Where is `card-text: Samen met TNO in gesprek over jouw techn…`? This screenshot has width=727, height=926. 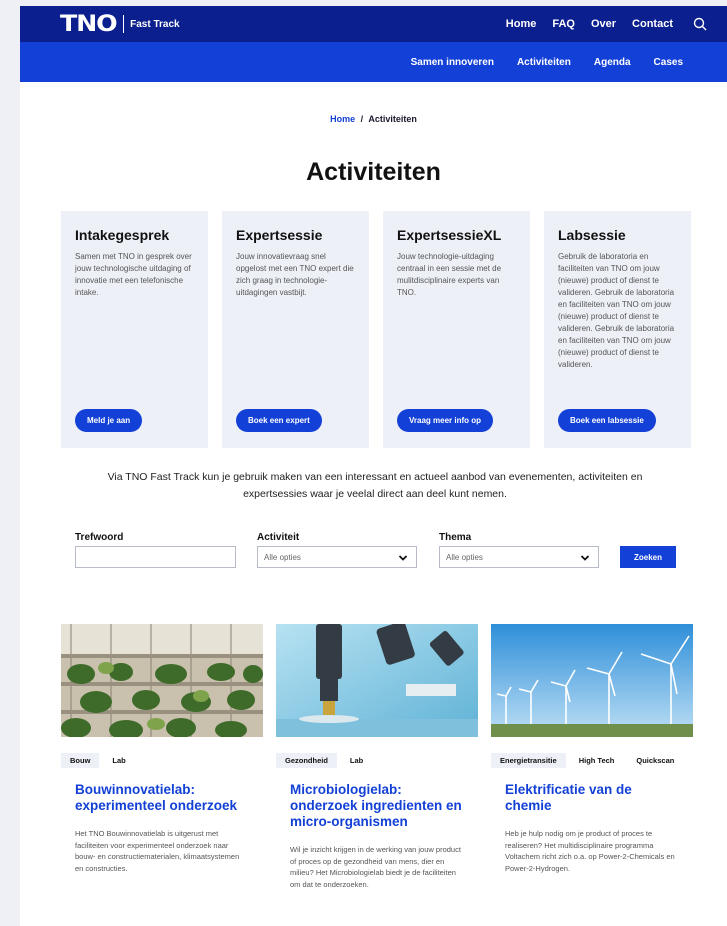
card-text: Samen met TNO in gesprek over jouw techn… is located at coordinates (133, 274).